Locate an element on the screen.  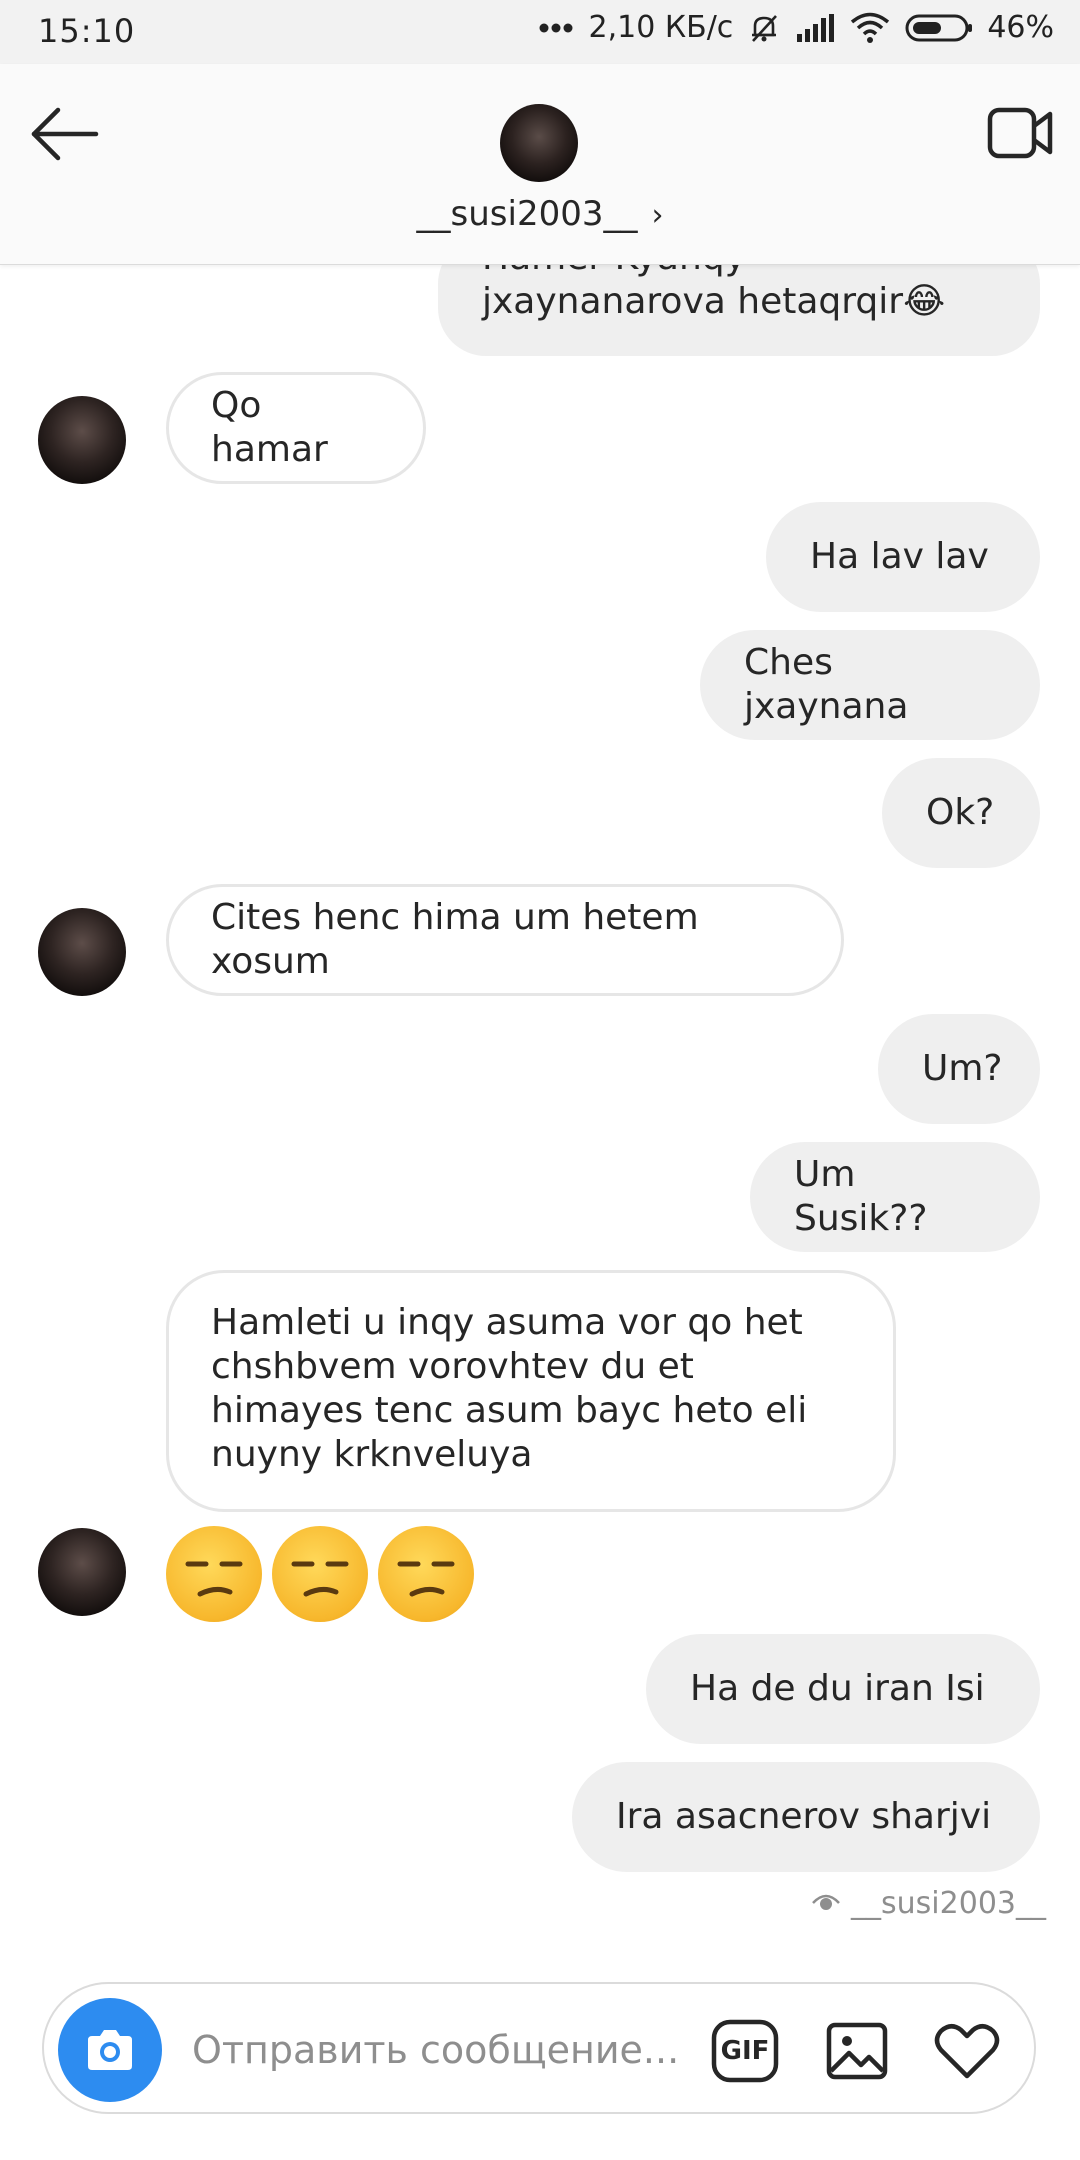
video-call-button is located at coordinates (1021, 132).